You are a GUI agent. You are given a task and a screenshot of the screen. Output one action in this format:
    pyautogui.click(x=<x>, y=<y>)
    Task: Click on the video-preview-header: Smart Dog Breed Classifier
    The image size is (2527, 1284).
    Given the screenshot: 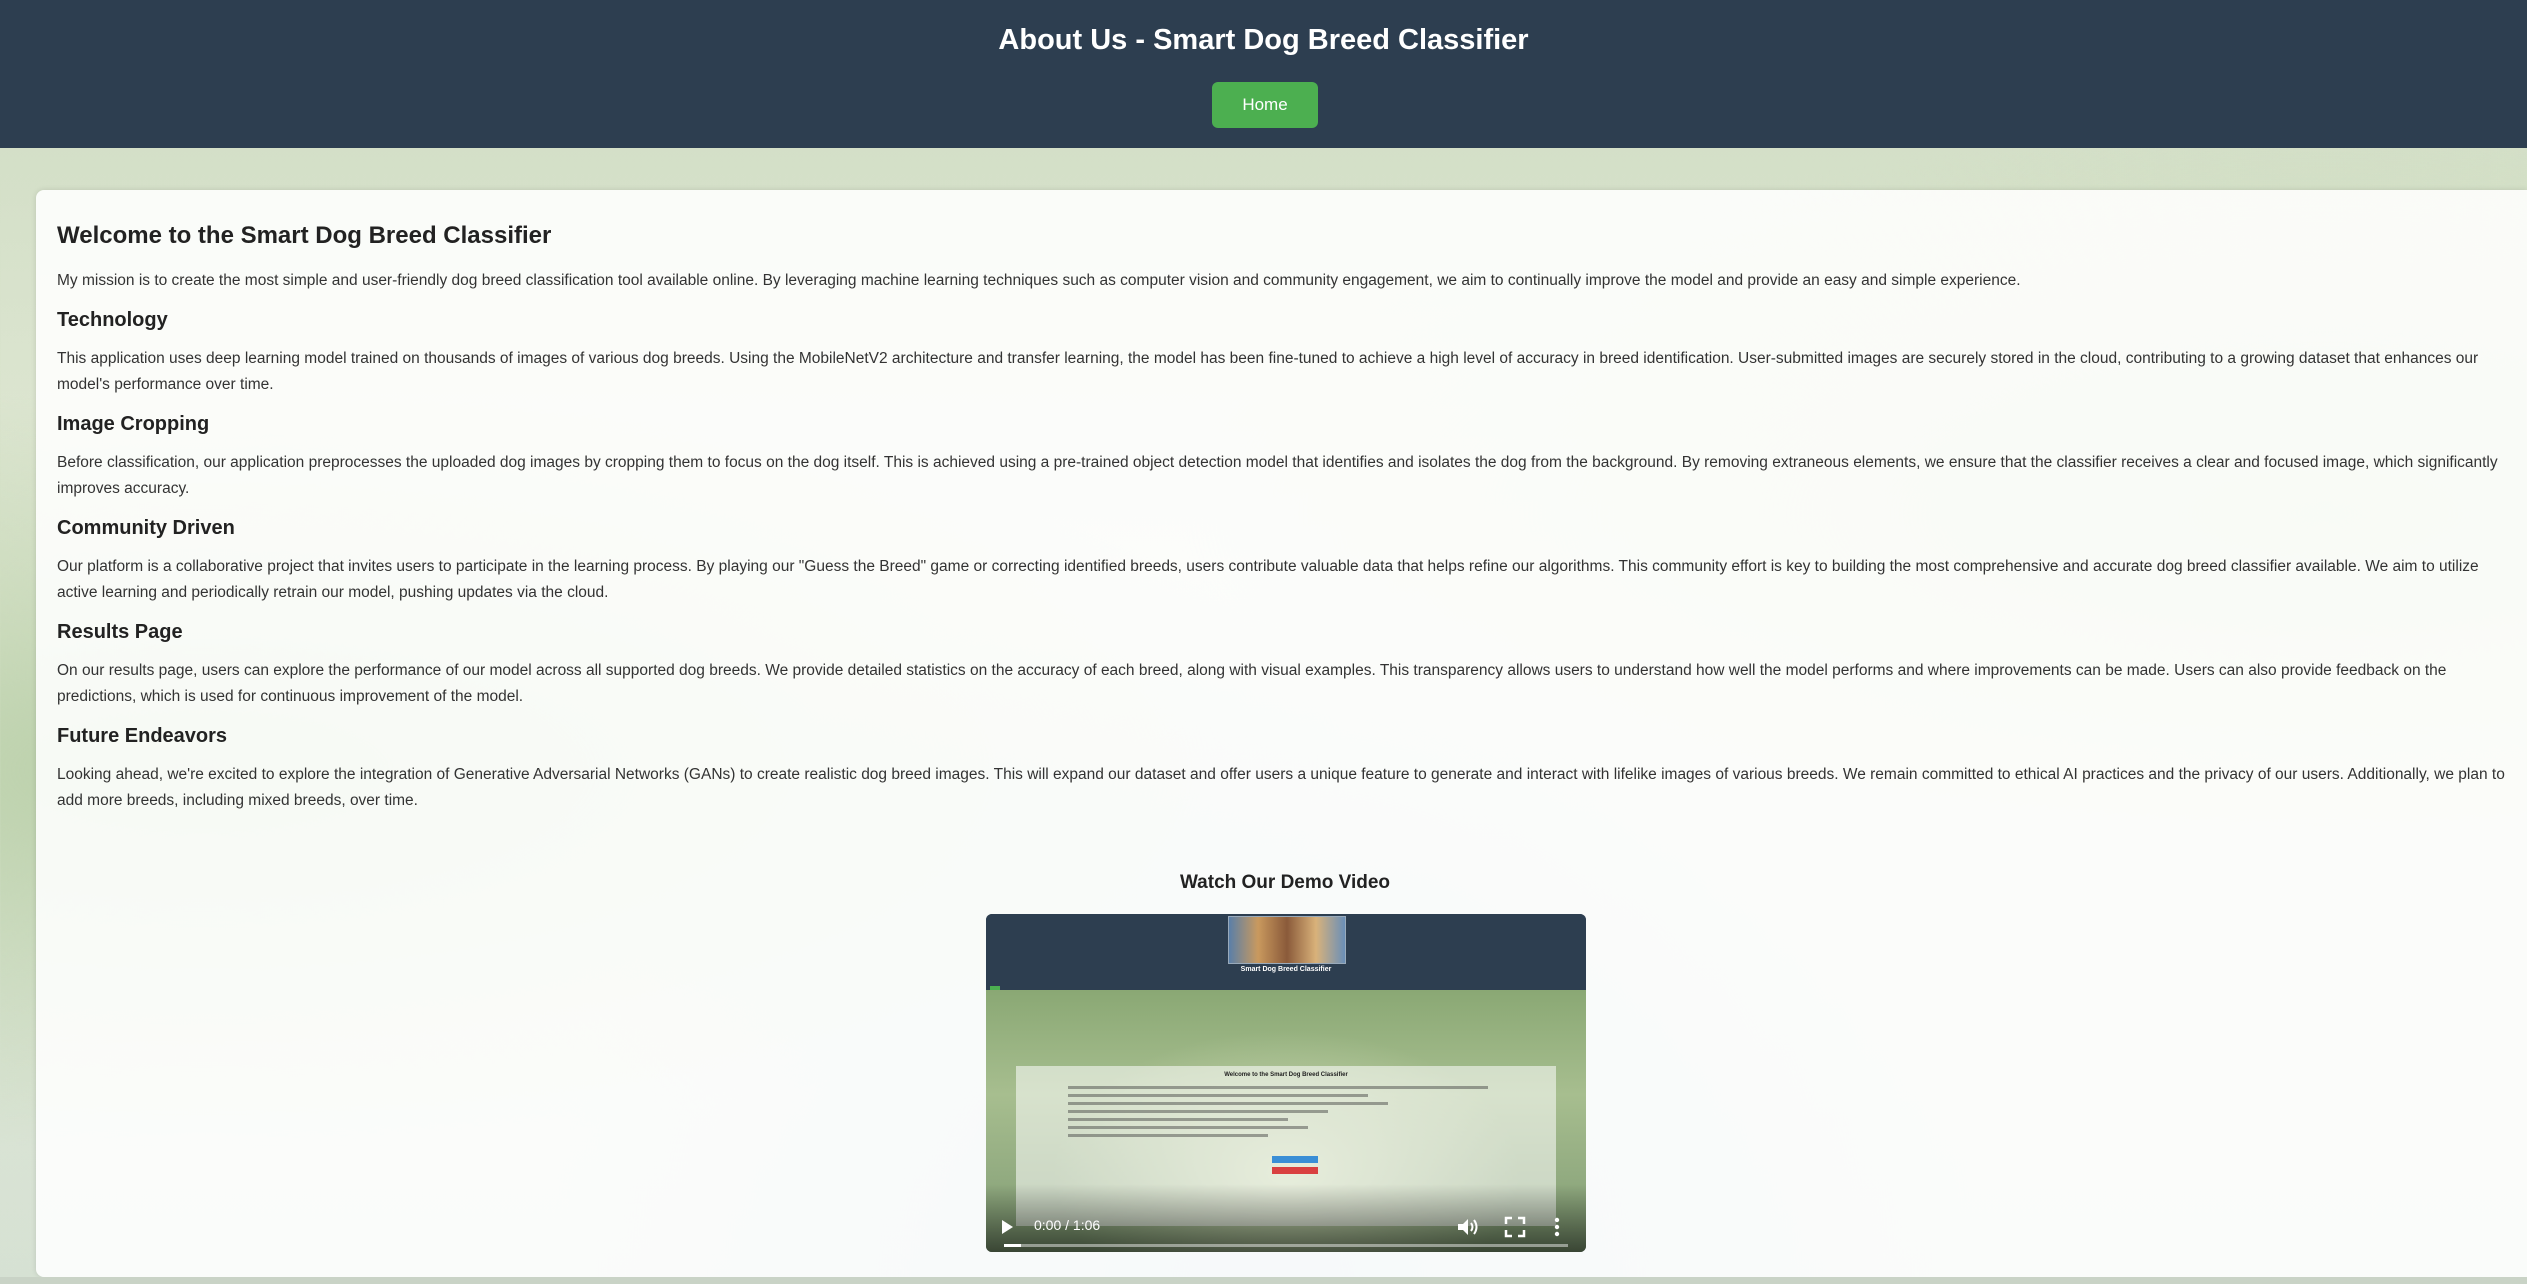 What is the action you would take?
    pyautogui.click(x=1286, y=954)
    